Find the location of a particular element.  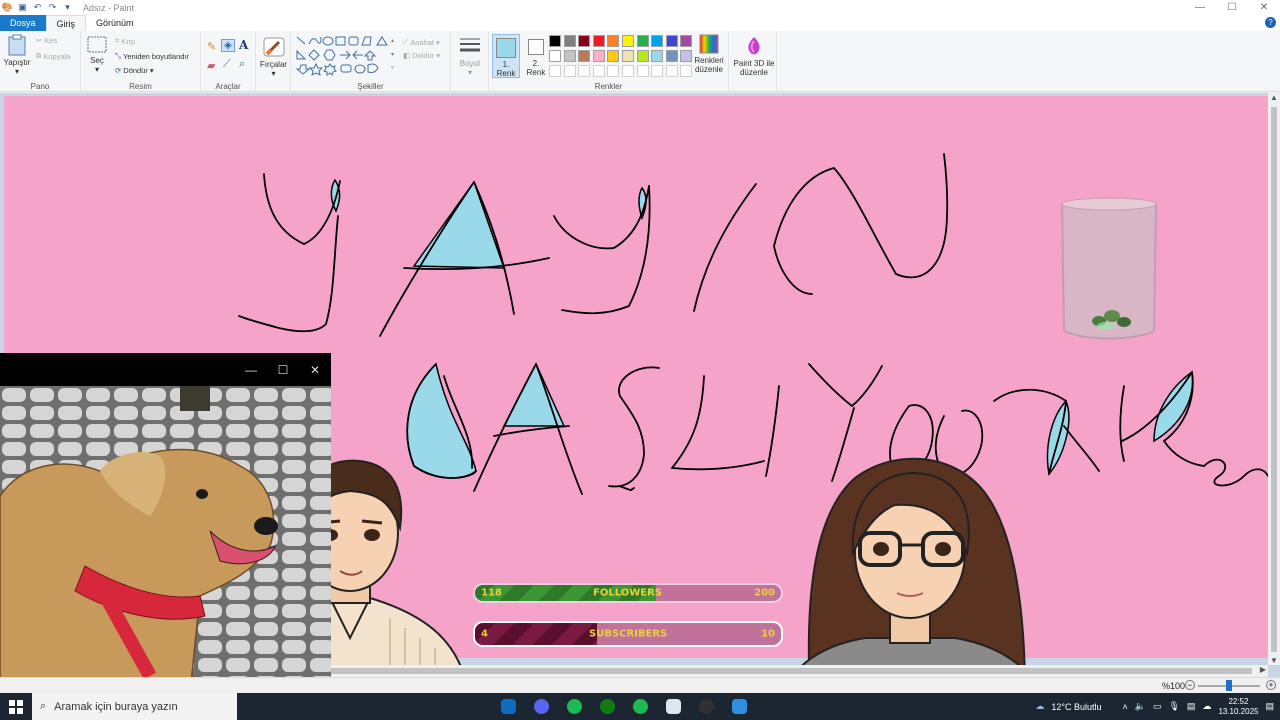

weather-icon: ☁ is located at coordinates (1039, 706).